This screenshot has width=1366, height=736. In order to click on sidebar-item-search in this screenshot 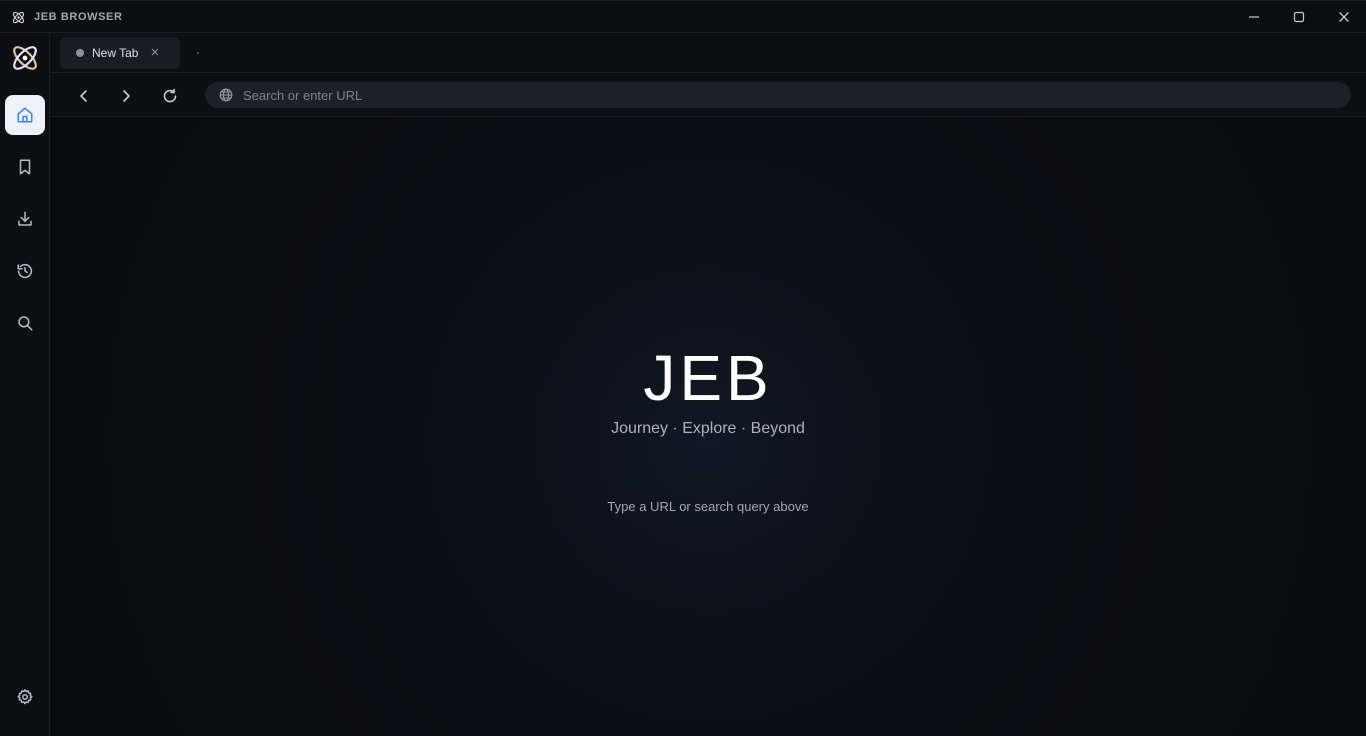, I will do `click(25, 323)`.